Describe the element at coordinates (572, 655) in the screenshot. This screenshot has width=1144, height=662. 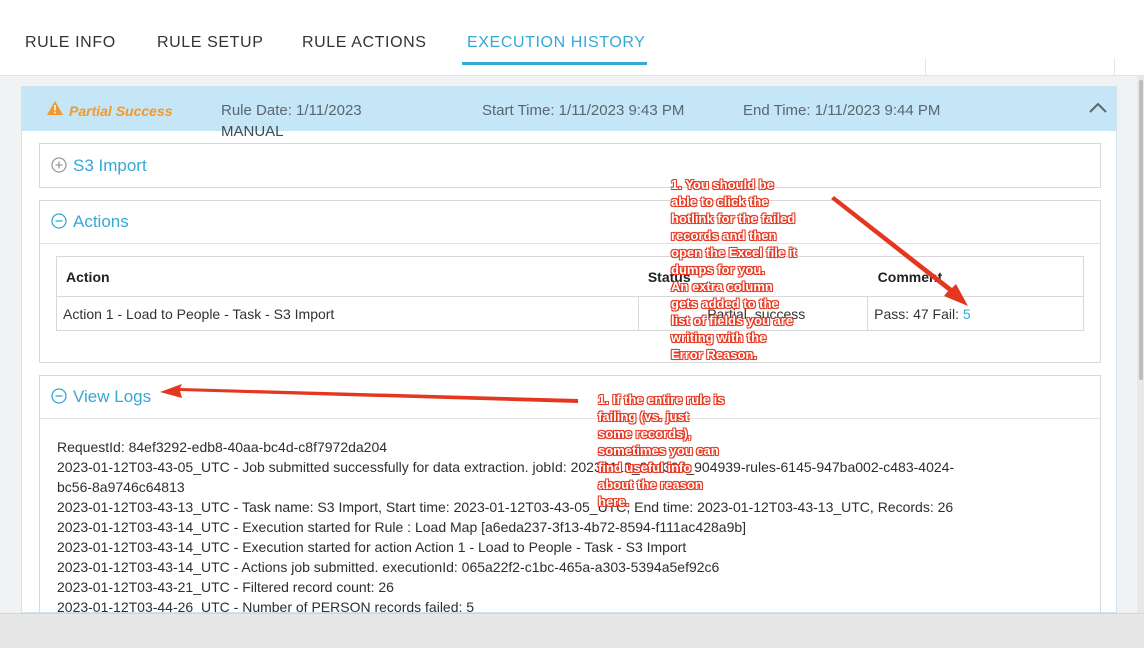
I see `page-bottom` at that location.